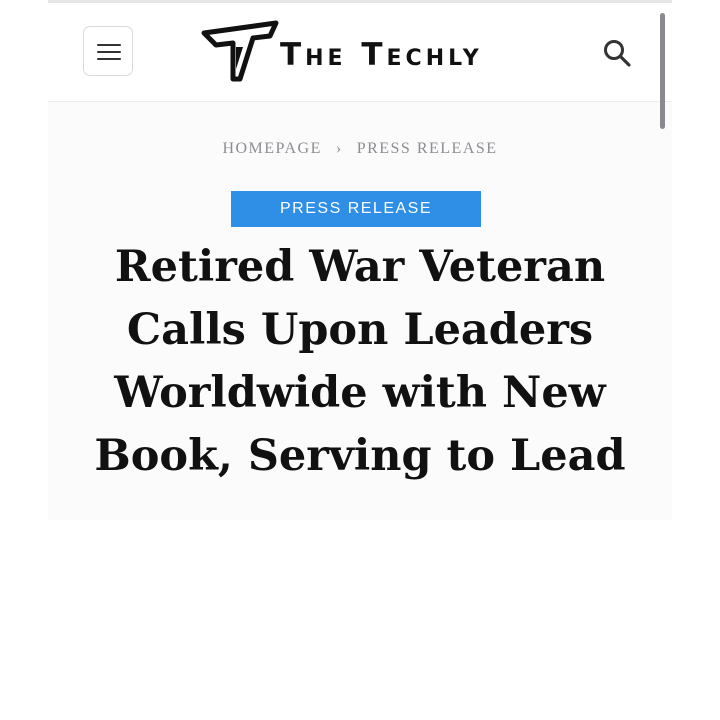  I want to click on search-icon, so click(617, 53).